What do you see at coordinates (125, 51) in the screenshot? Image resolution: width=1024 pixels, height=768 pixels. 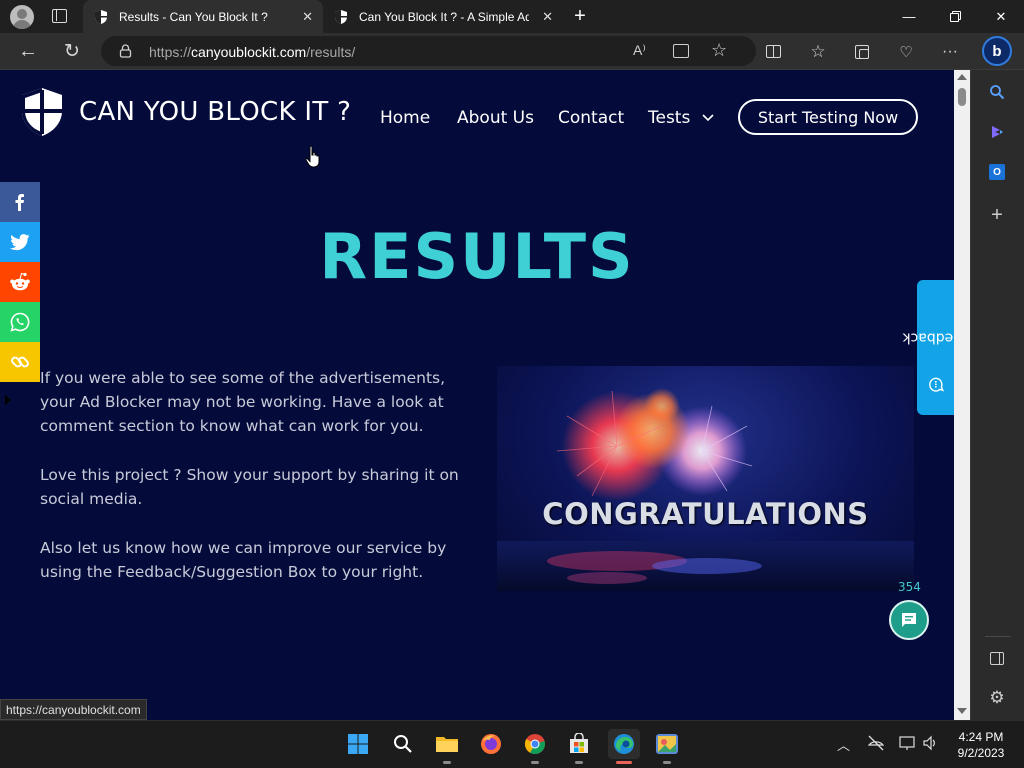 I see `lock-icon` at bounding box center [125, 51].